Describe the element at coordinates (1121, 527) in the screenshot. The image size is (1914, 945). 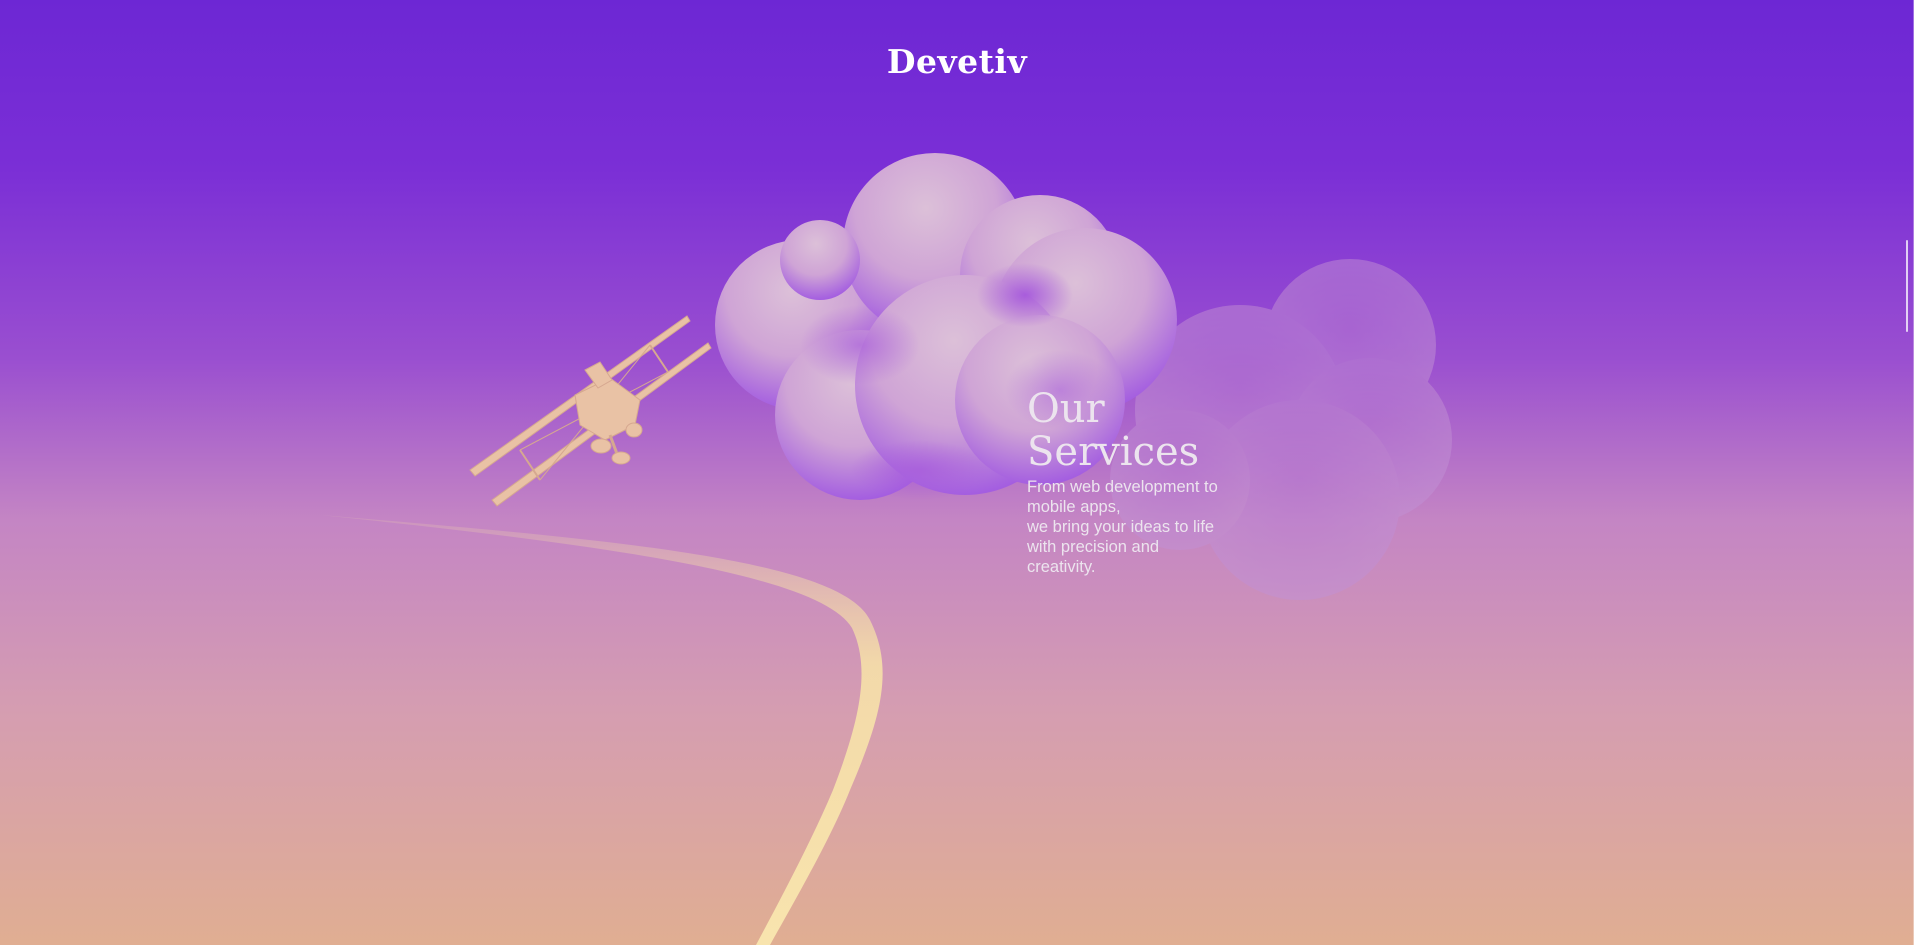
I see `description-line-3: we bring your ideas to life` at that location.